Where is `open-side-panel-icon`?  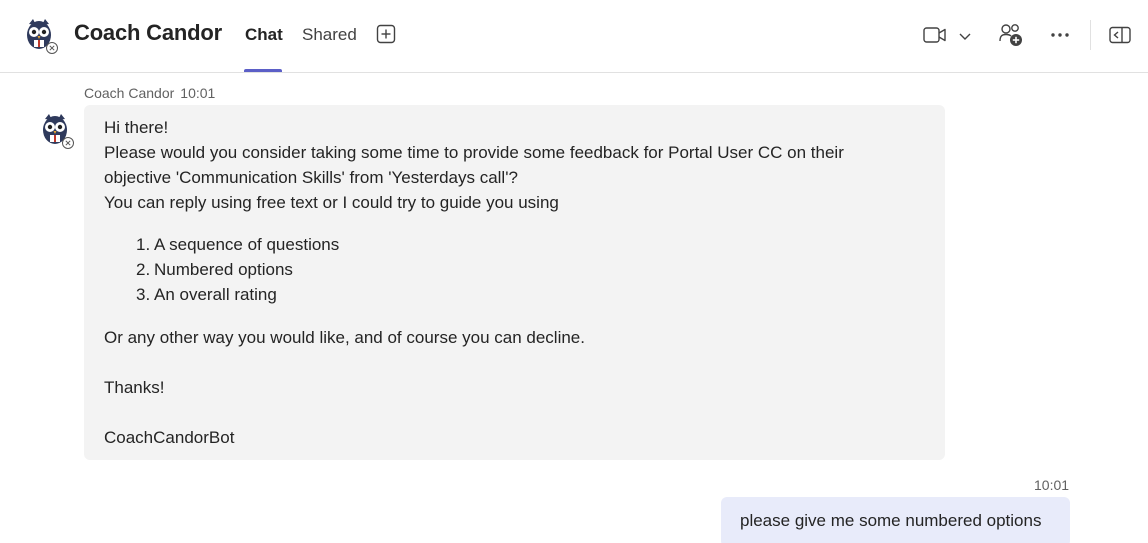
open-side-panel-icon is located at coordinates (1120, 35).